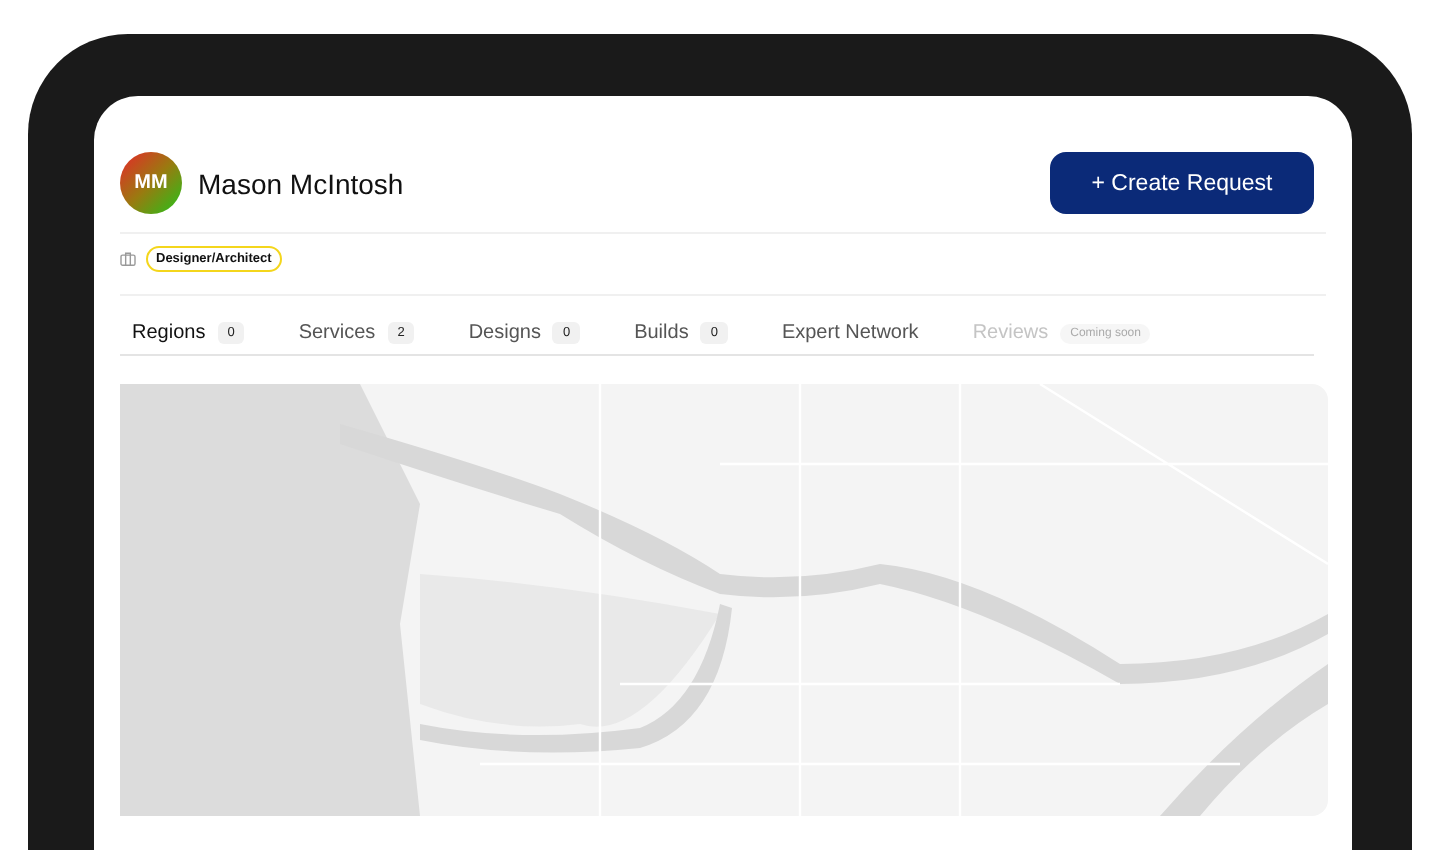 This screenshot has width=1444, height=850. I want to click on tab: Builds, so click(661, 333).